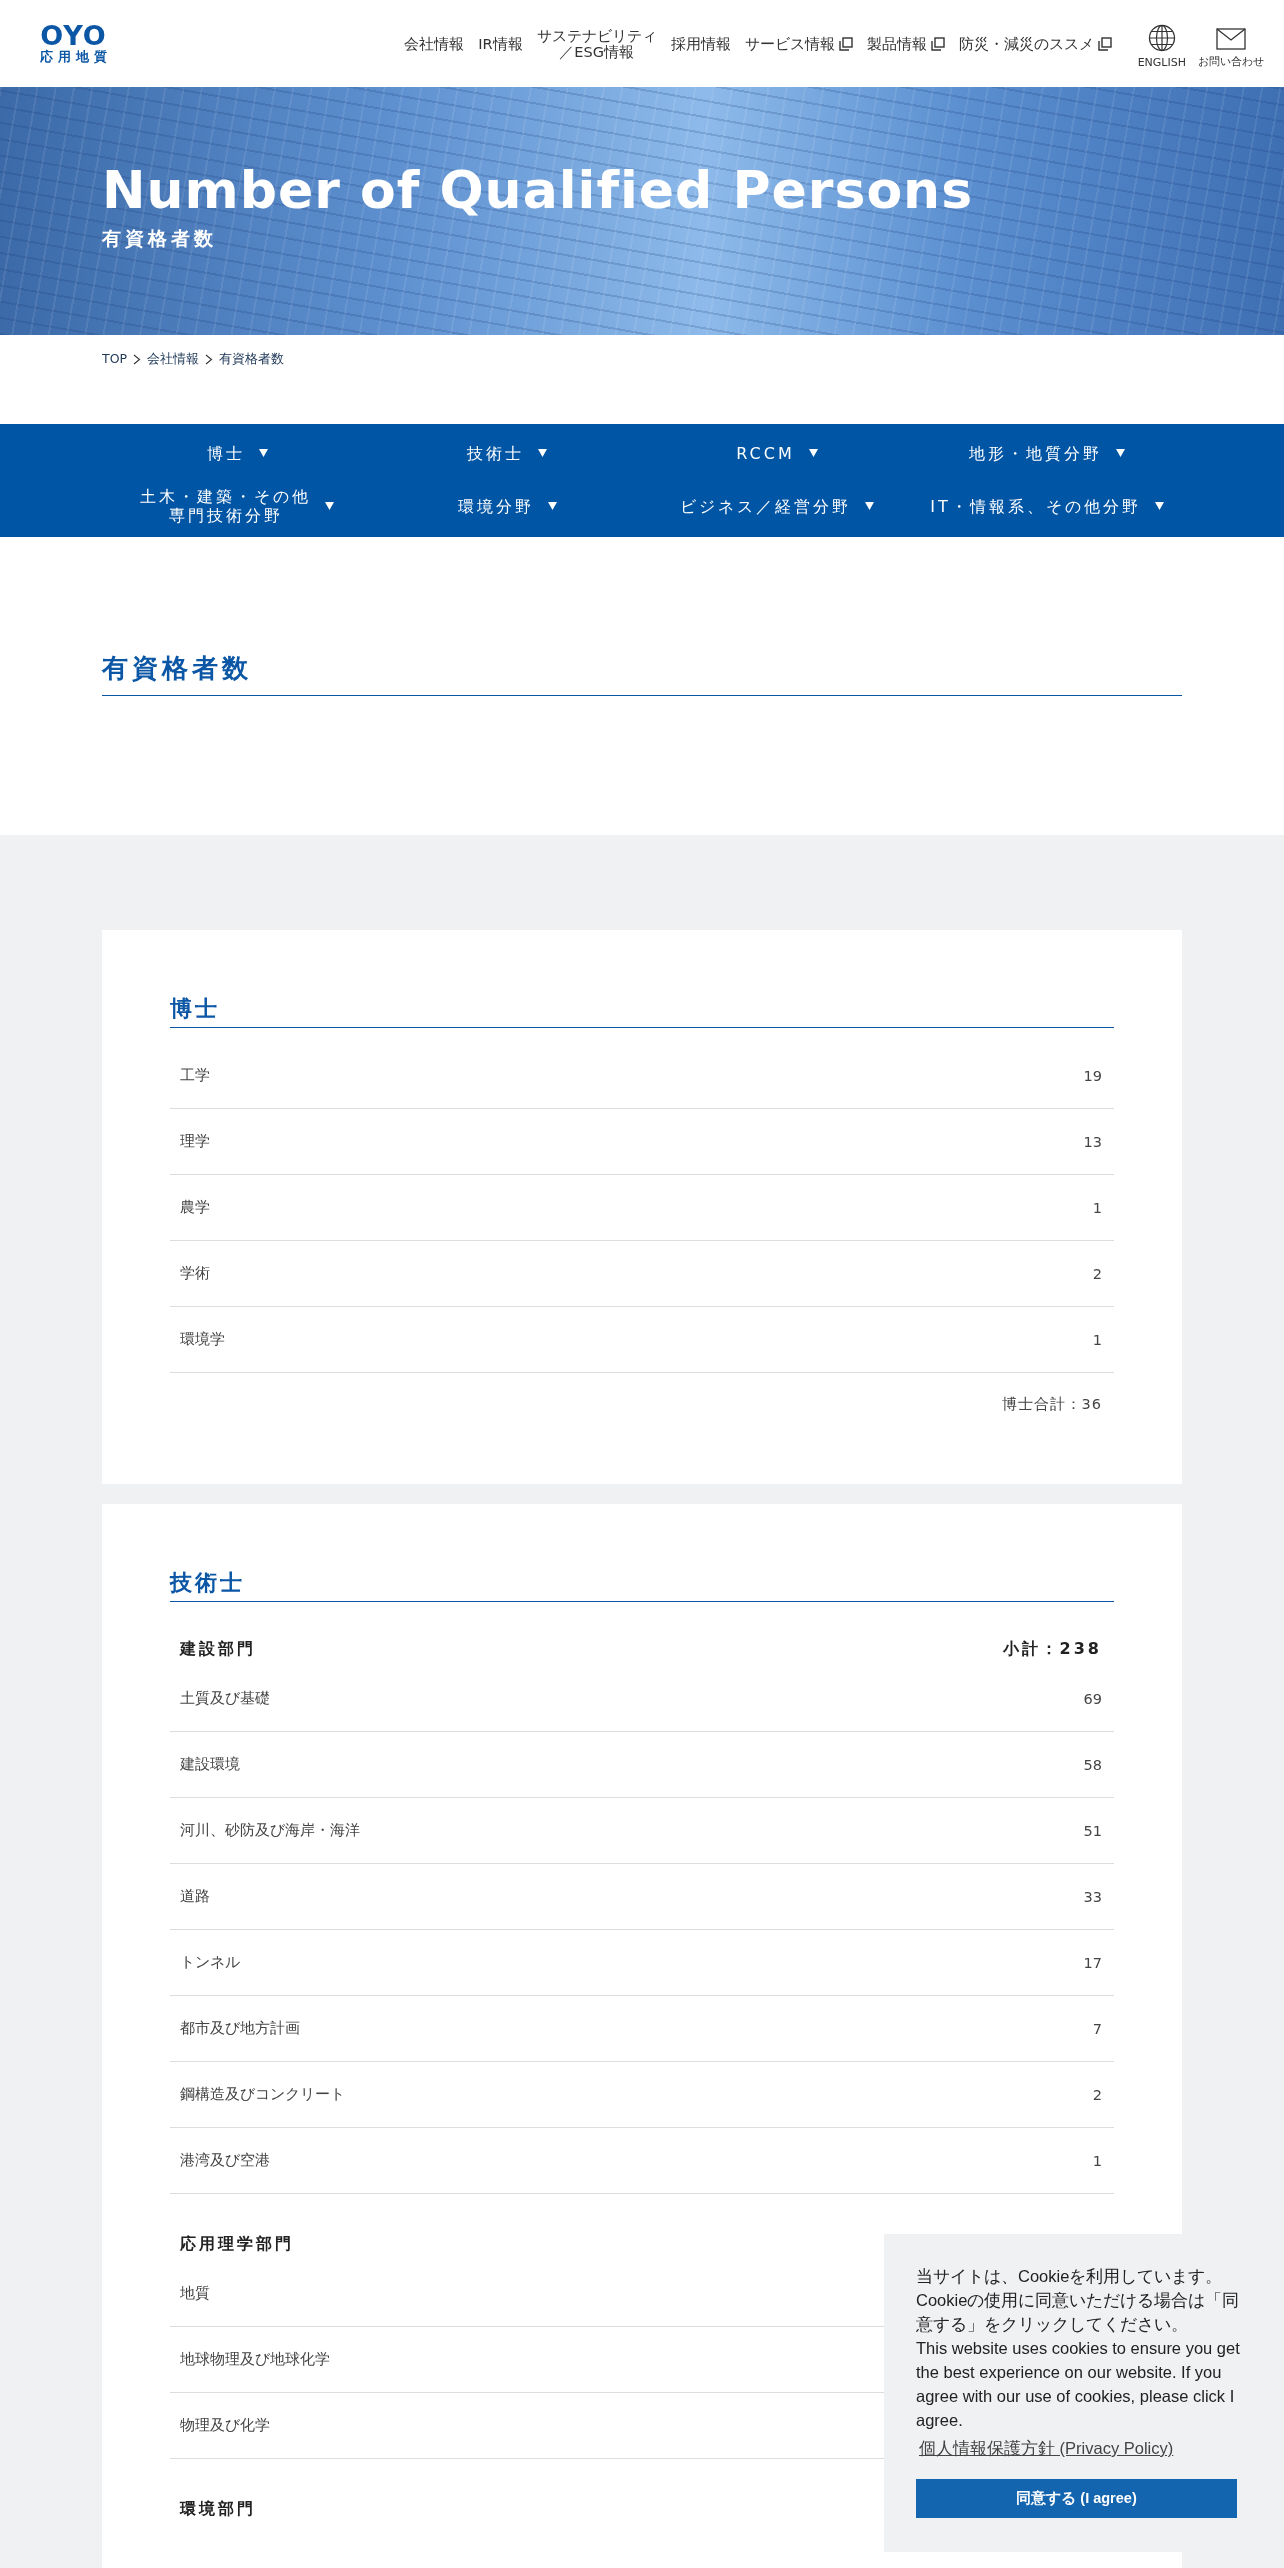 The width and height of the screenshot is (1284, 2568). What do you see at coordinates (1092, 1830) in the screenshot?
I see `qualification-count: 51` at bounding box center [1092, 1830].